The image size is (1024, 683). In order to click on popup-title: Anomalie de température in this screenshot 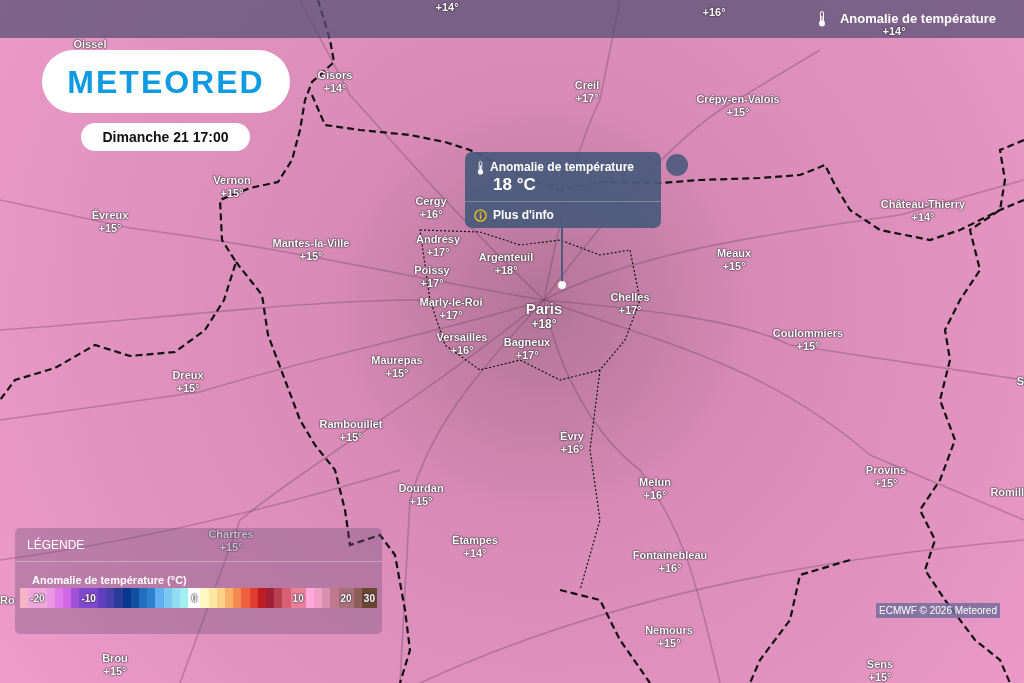, I will do `click(562, 167)`.